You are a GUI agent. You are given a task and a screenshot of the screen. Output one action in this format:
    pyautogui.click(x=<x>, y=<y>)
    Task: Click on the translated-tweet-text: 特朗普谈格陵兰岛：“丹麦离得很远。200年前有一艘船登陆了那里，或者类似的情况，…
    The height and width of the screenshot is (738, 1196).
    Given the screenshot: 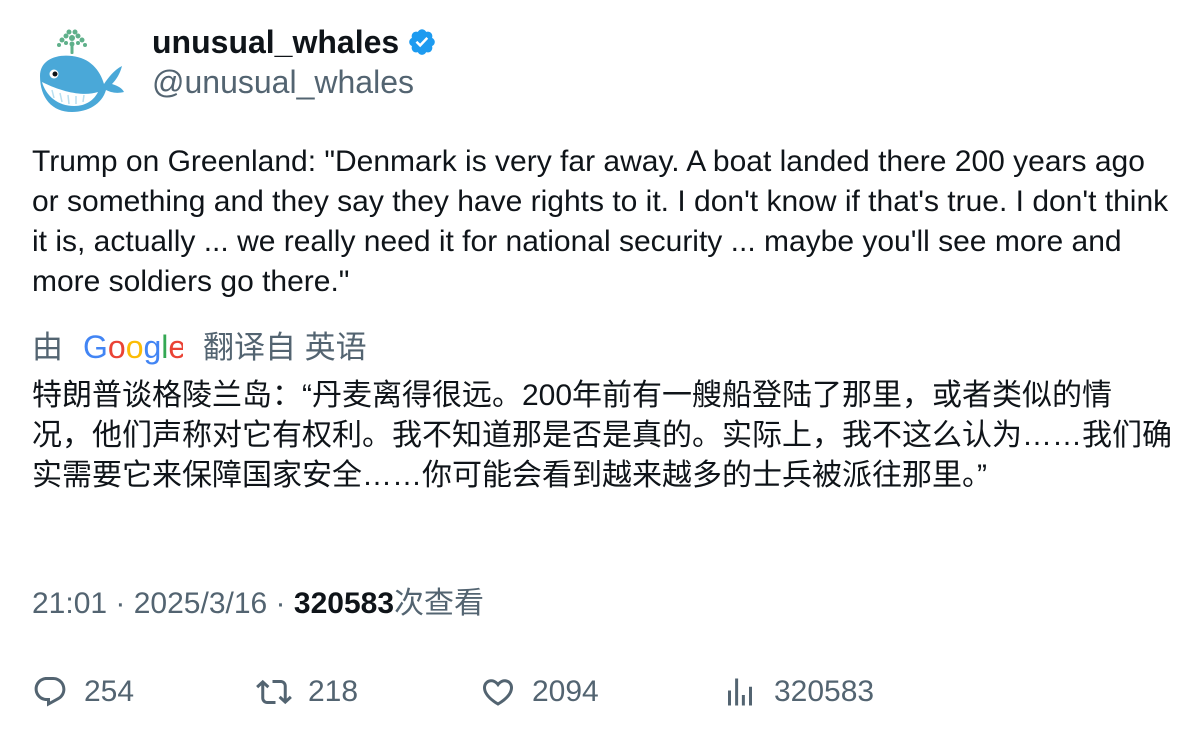 What is the action you would take?
    pyautogui.click(x=602, y=435)
    